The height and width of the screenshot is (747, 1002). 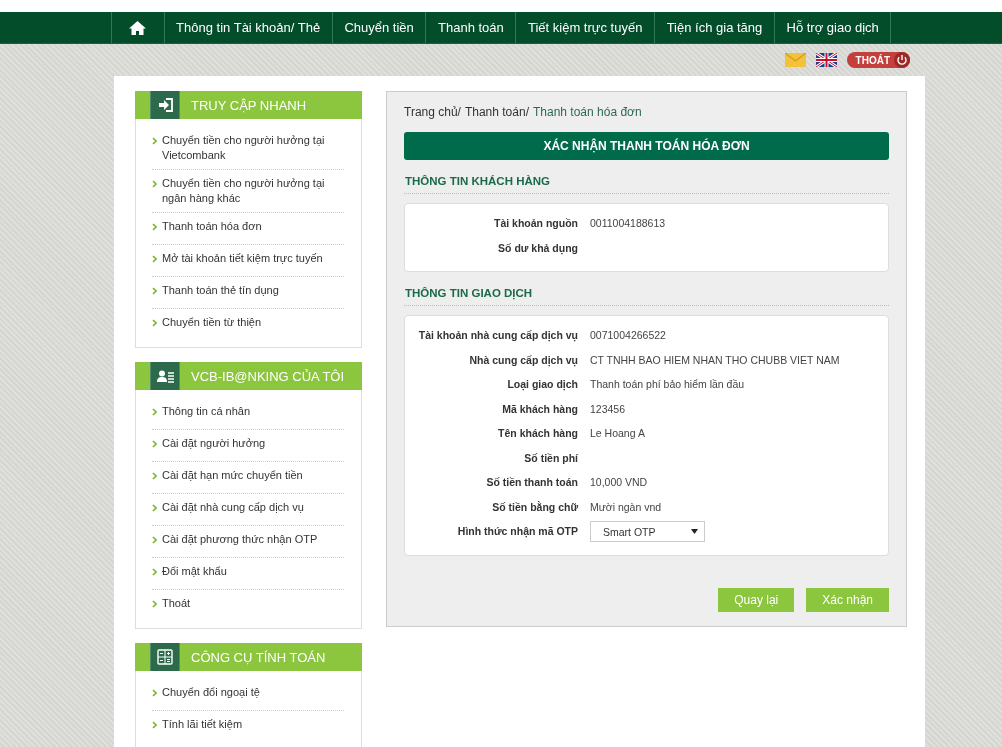 What do you see at coordinates (715, 359) in the screenshot?
I see `field-value: CT TNHH BAO HIEM NHAN THO CHUBB VIET NAM` at bounding box center [715, 359].